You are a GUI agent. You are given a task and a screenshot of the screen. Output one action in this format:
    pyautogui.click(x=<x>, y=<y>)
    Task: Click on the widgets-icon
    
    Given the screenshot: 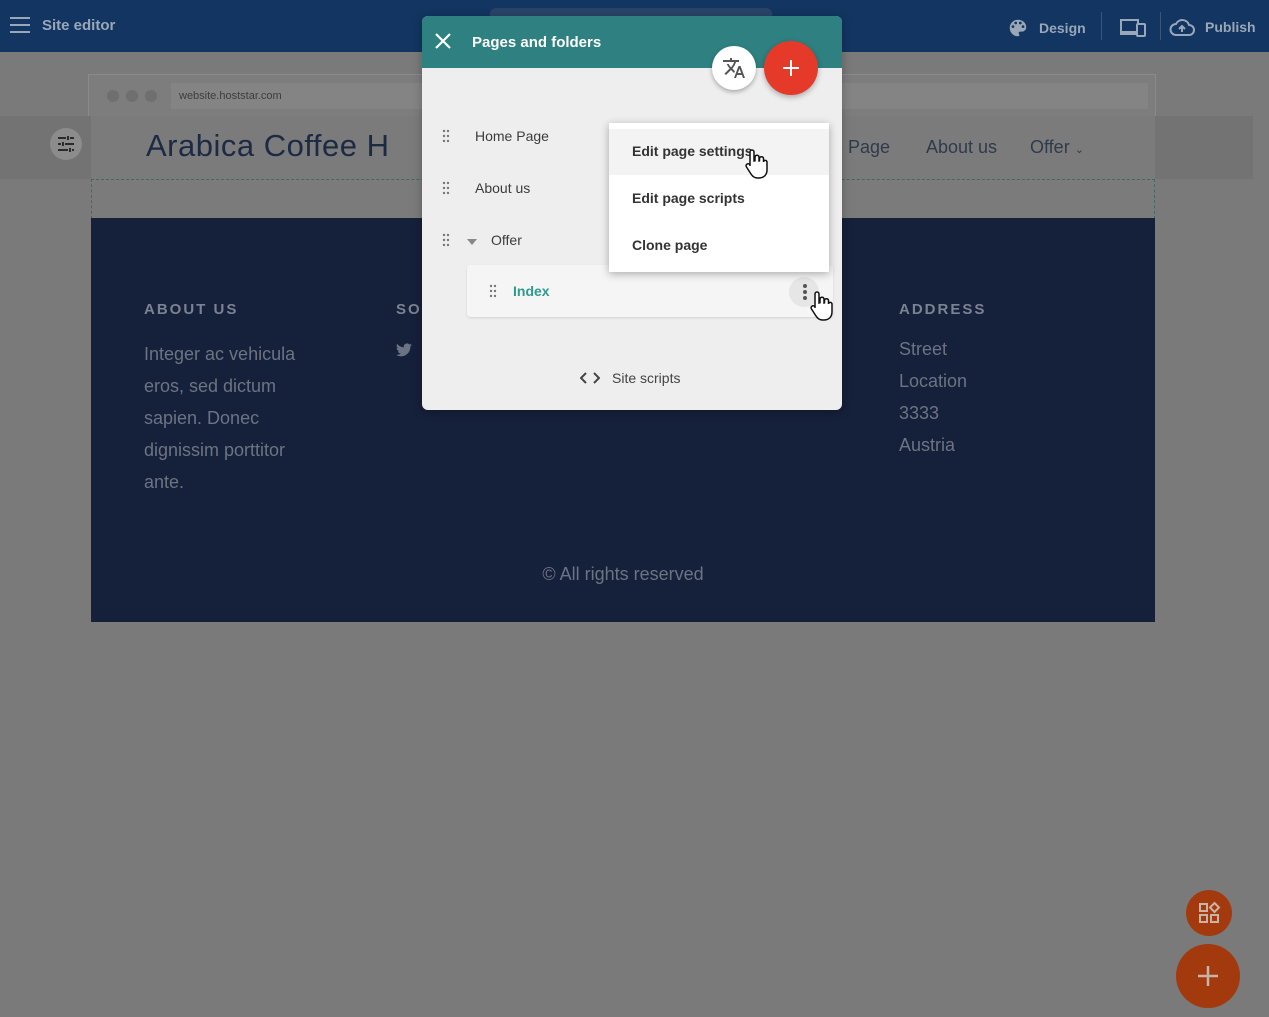 What is the action you would take?
    pyautogui.click(x=1210, y=912)
    